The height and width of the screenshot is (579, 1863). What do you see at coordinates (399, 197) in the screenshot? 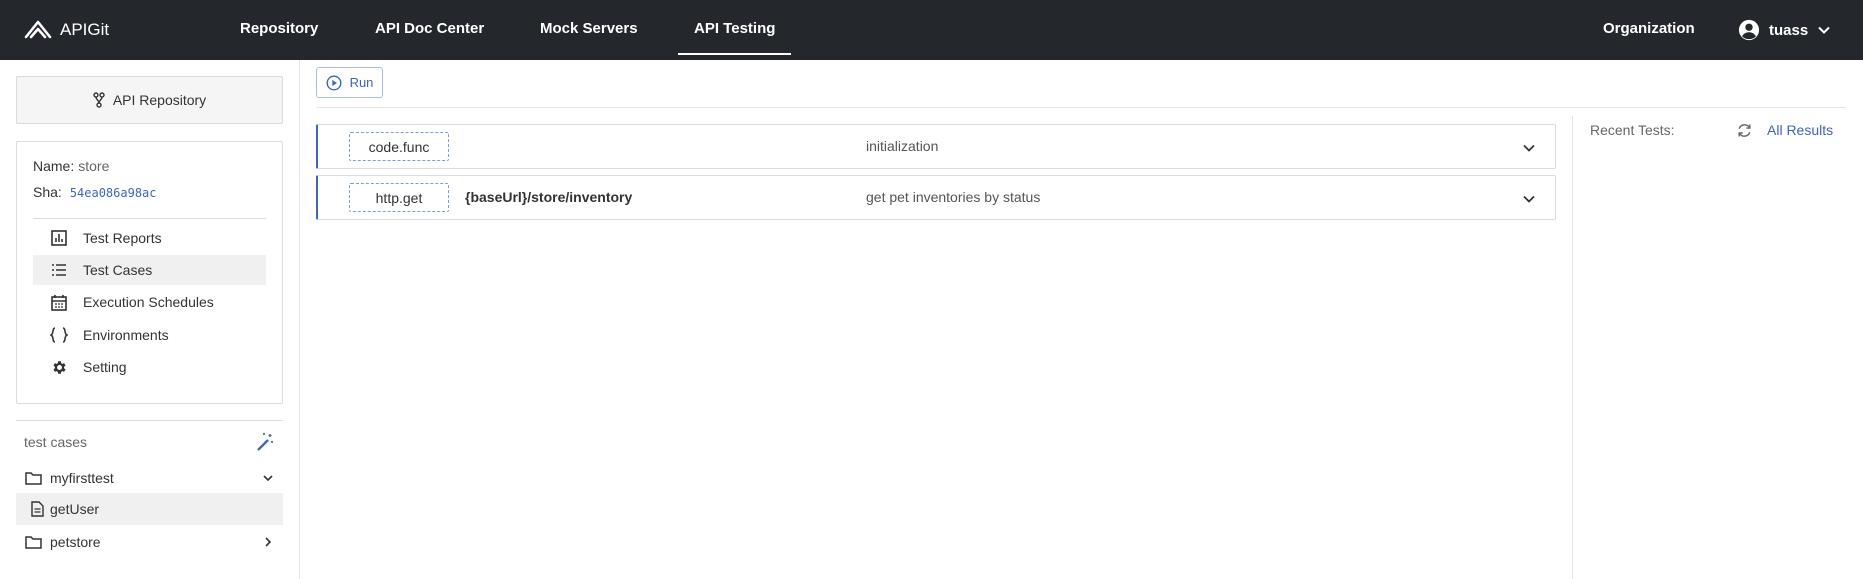
I see `step-type-chip: http.get` at bounding box center [399, 197].